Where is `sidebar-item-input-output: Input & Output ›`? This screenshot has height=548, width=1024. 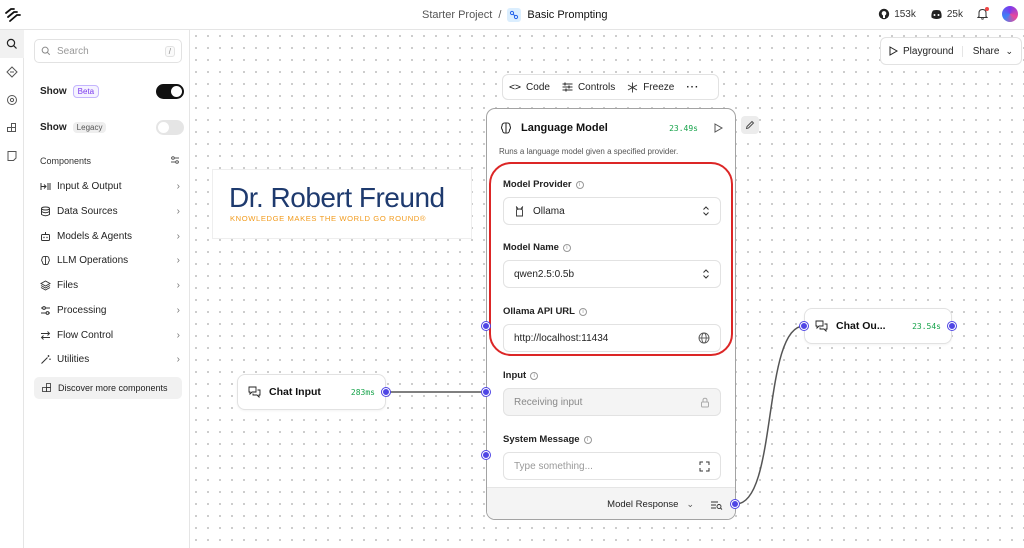 sidebar-item-input-output: Input & Output › is located at coordinates (110, 186).